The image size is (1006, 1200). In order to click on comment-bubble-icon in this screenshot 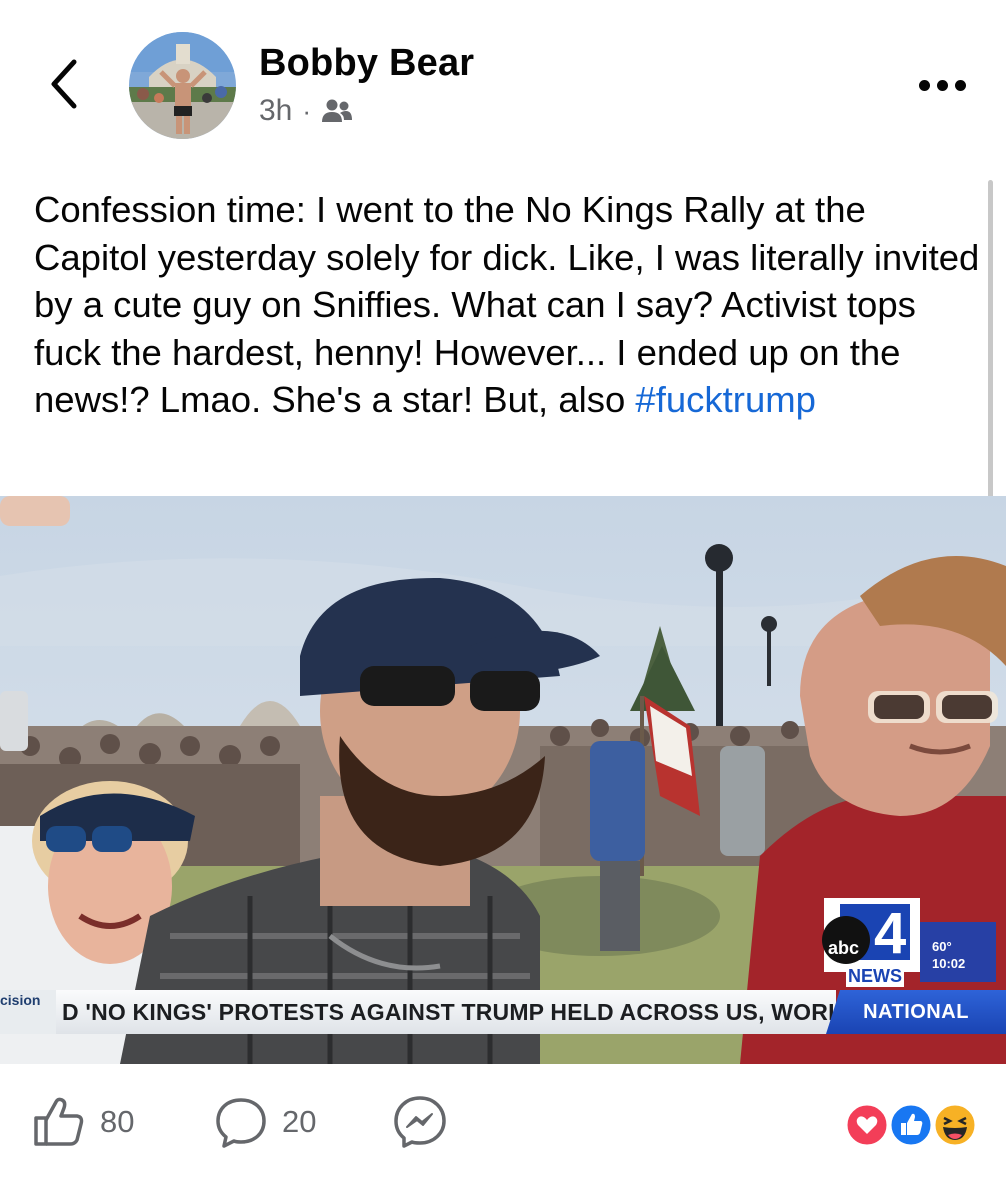, I will do `click(241, 1123)`.